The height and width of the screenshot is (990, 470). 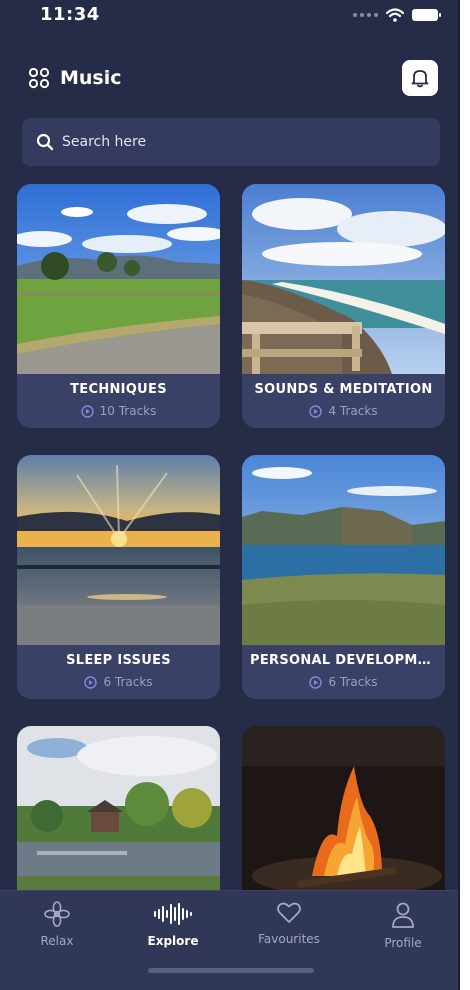 I want to click on waveform-icon, so click(x=173, y=914).